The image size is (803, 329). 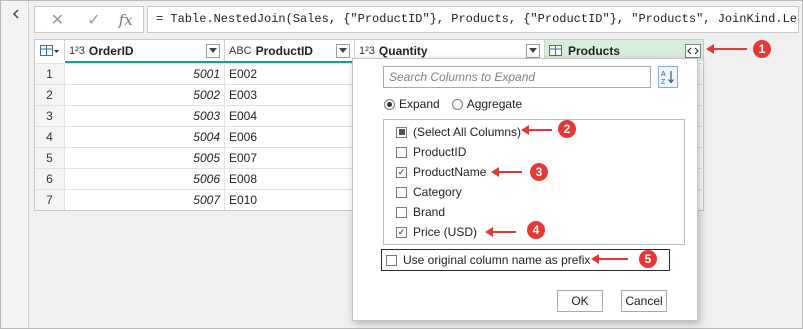 I want to click on list-item: Brand, so click(x=420, y=212).